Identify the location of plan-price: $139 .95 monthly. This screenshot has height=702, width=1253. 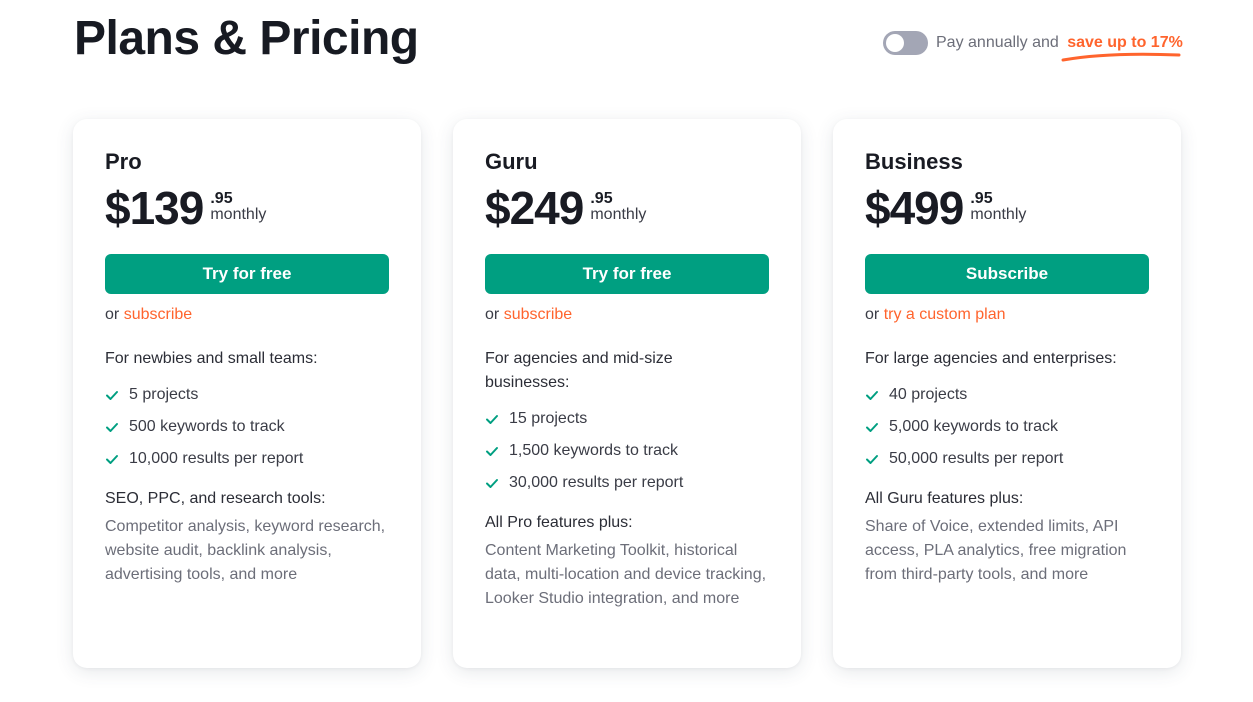
(247, 209).